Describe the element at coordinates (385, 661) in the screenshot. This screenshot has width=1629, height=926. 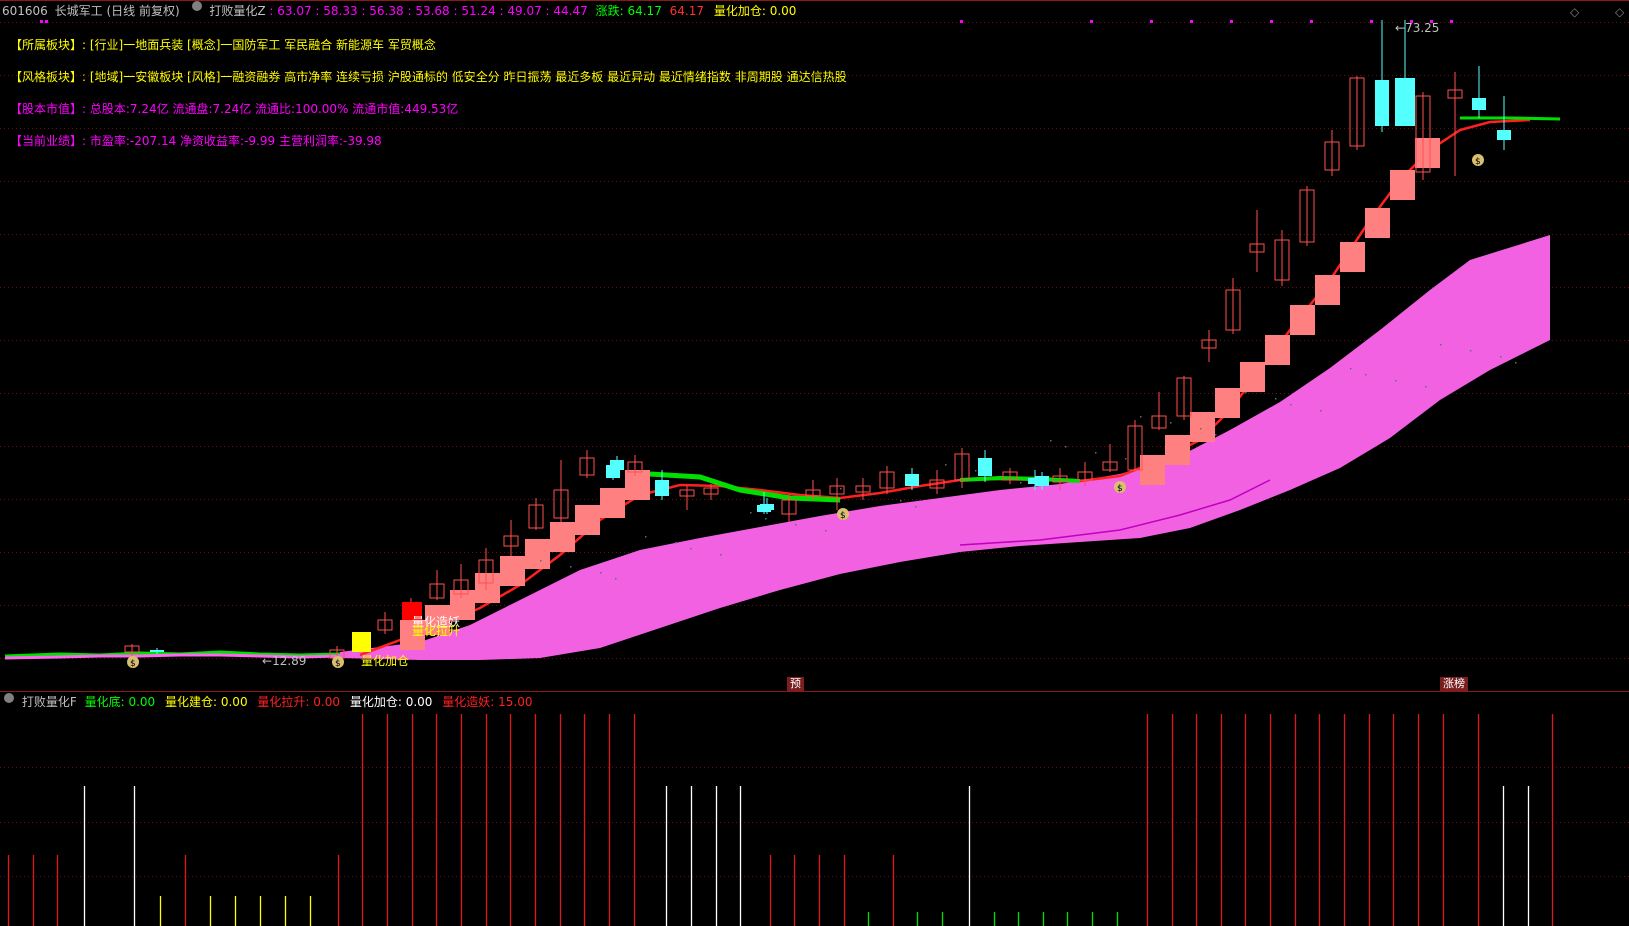
I see `signal-add-label: 量化加仓` at that location.